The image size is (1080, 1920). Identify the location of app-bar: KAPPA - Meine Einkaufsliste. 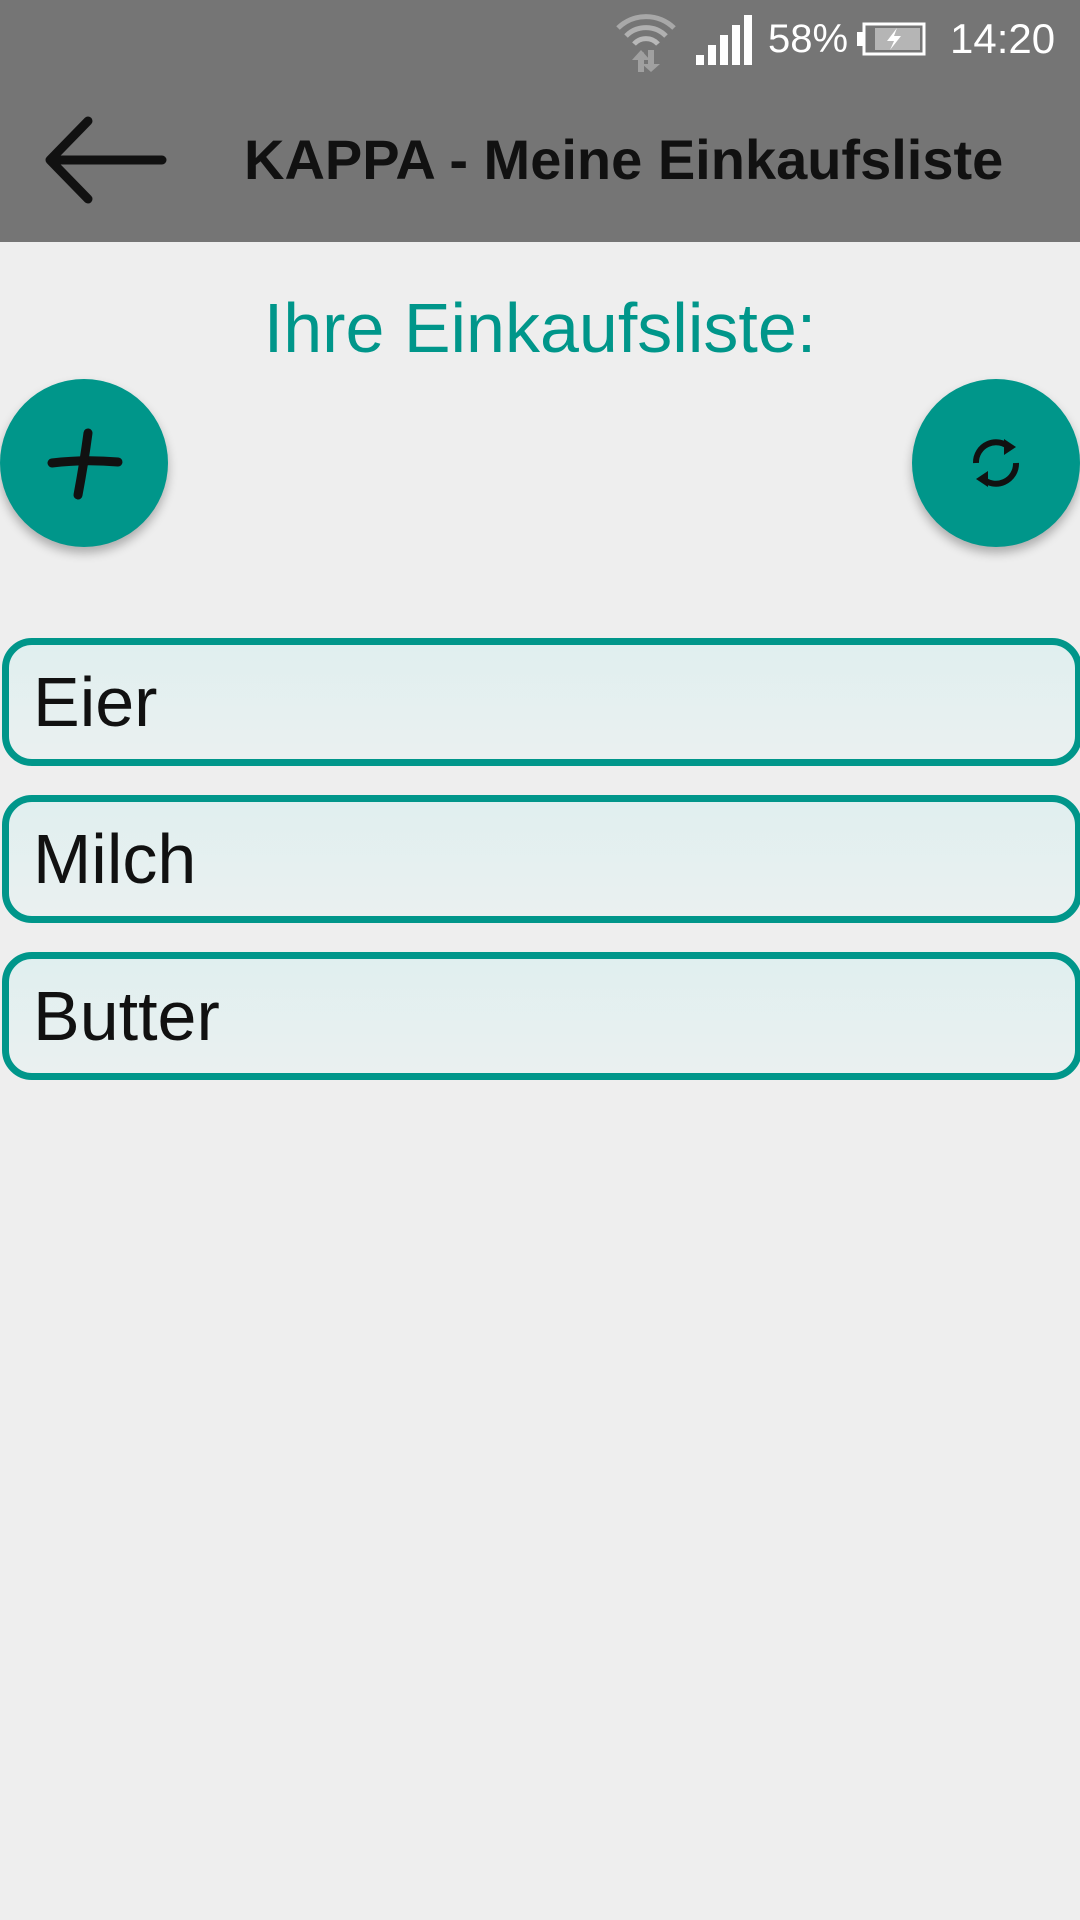
(540, 160).